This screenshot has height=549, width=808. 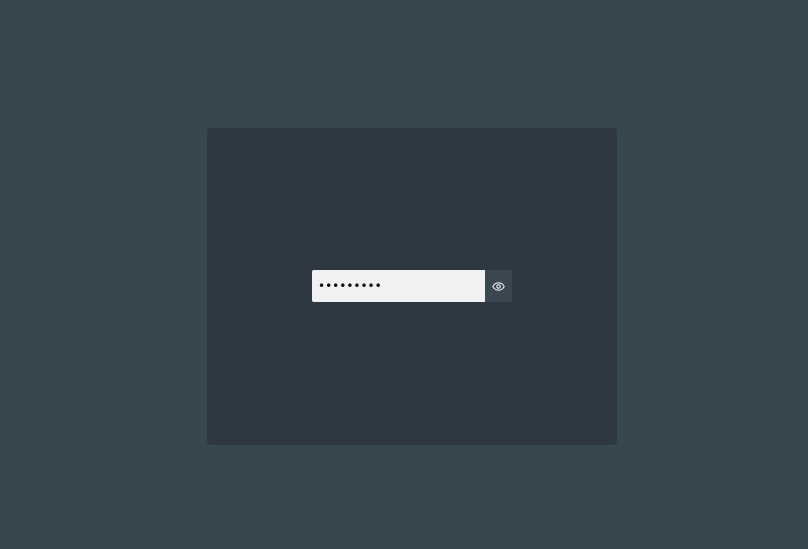 What do you see at coordinates (398, 286) in the screenshot?
I see `password-input` at bounding box center [398, 286].